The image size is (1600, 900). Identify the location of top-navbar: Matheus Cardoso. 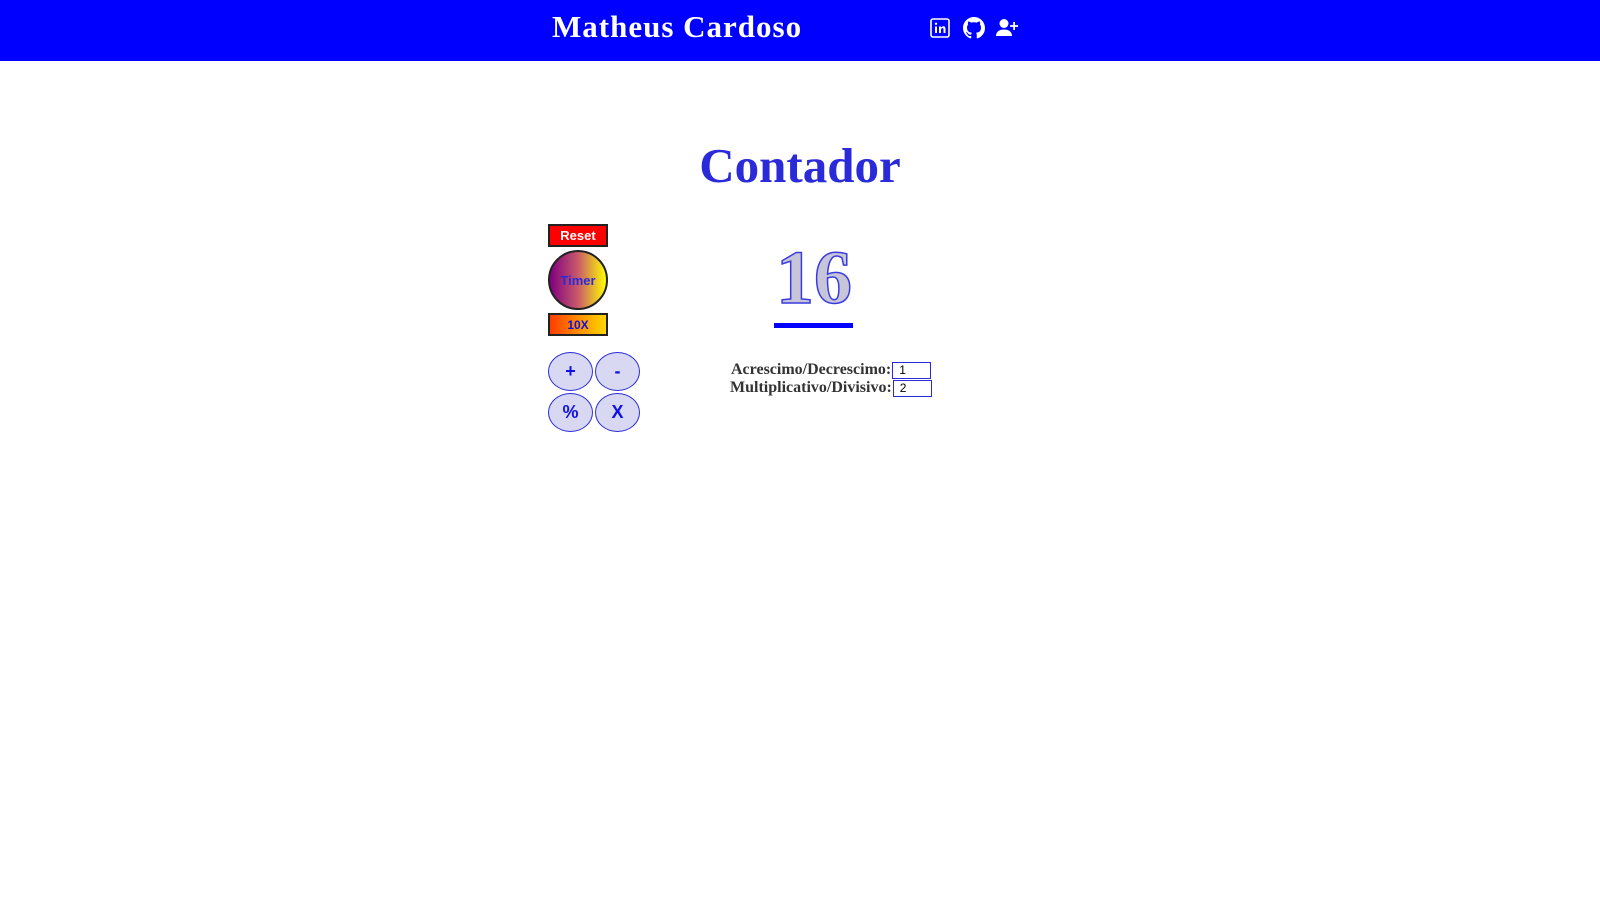
(800, 30).